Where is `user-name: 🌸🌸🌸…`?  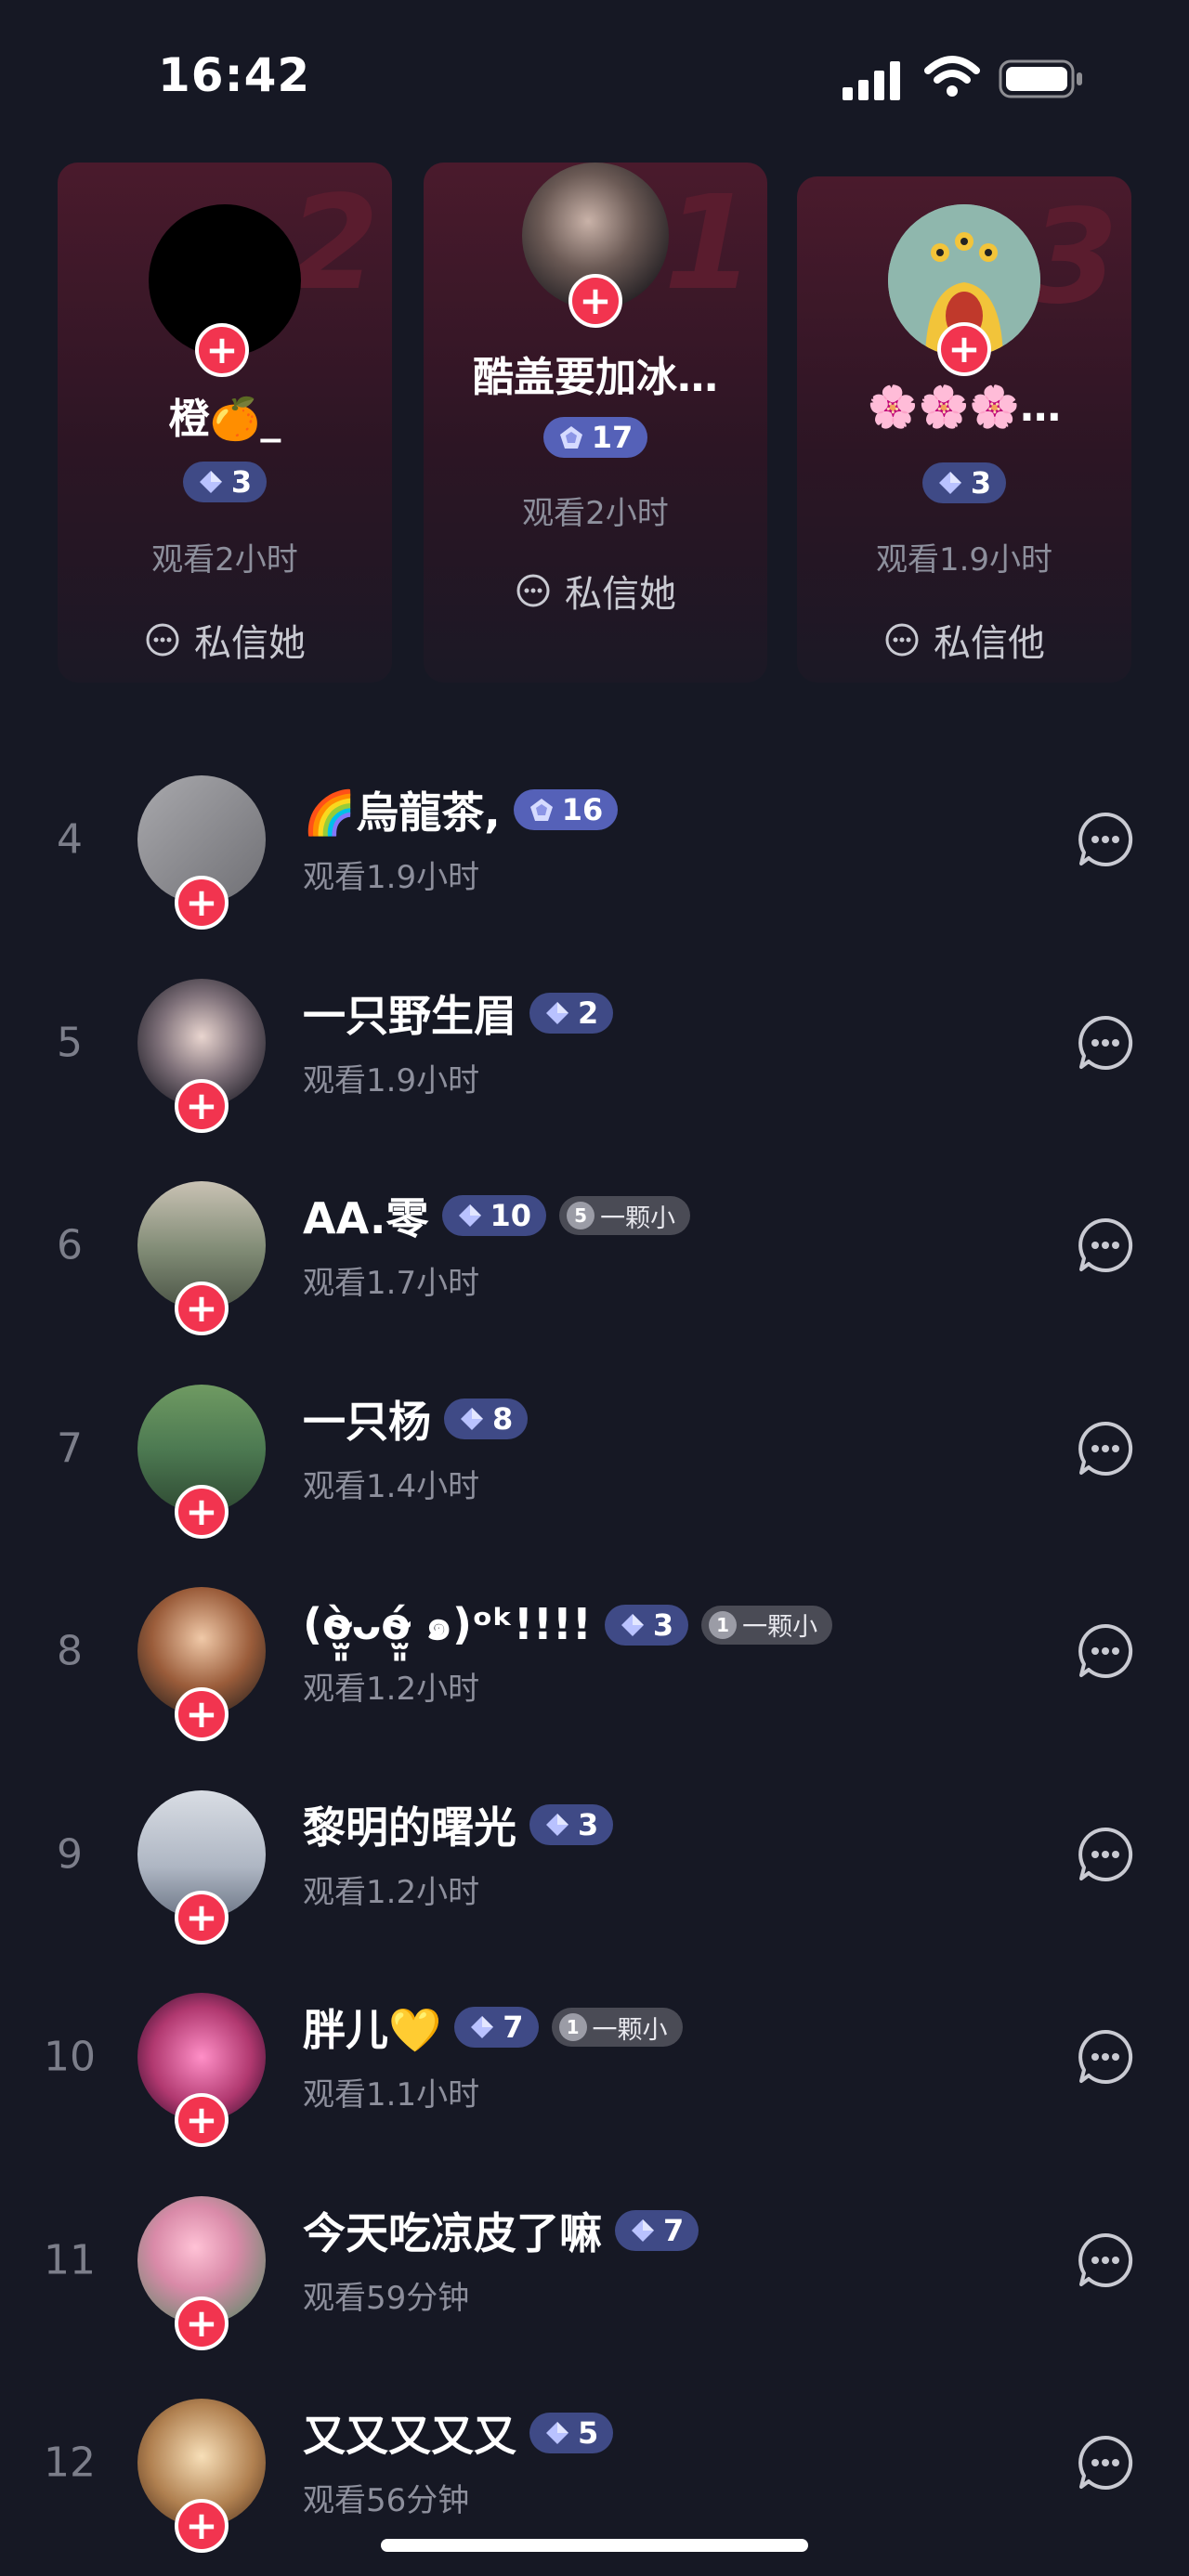
user-name: 🌸🌸🌸… is located at coordinates (964, 407).